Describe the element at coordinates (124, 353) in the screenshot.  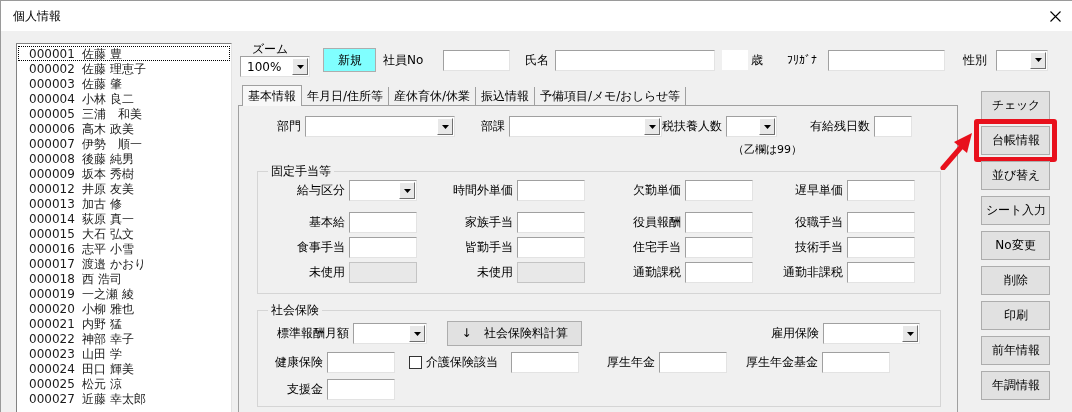
I see `list-item: 000023 山田 学` at that location.